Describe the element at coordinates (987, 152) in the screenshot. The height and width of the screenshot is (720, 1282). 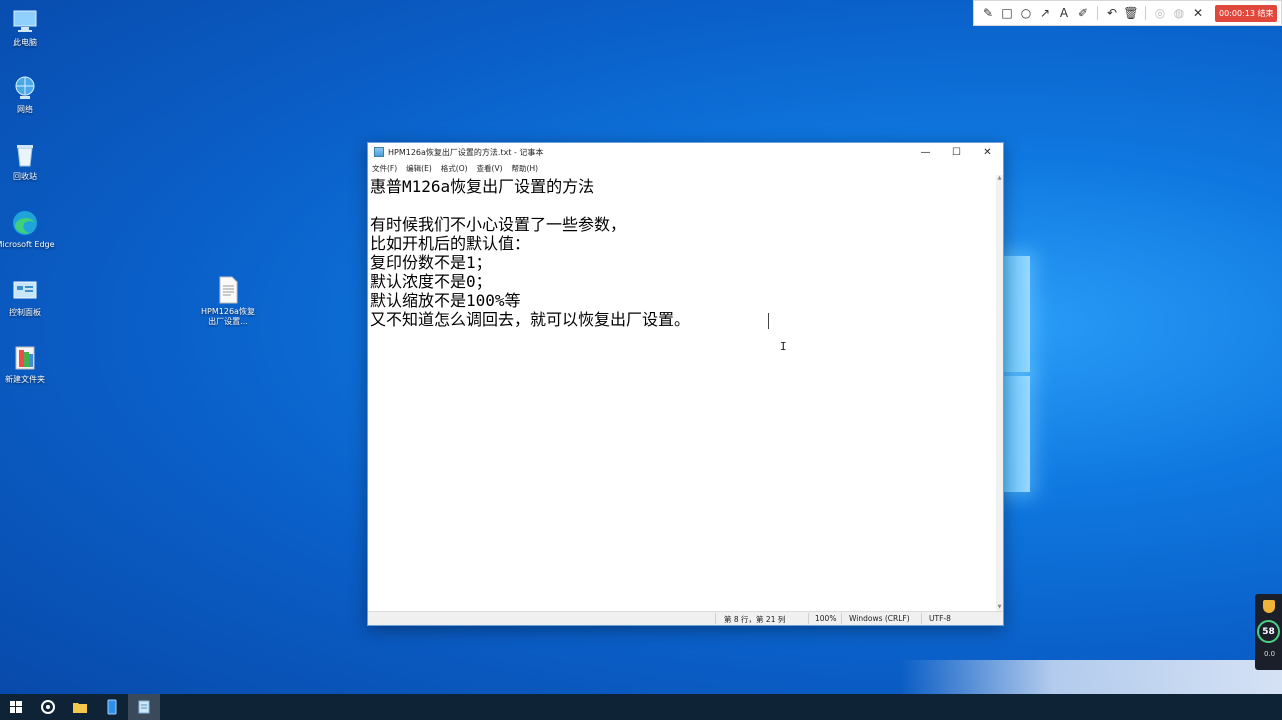
I see `close-button: ✕` at that location.